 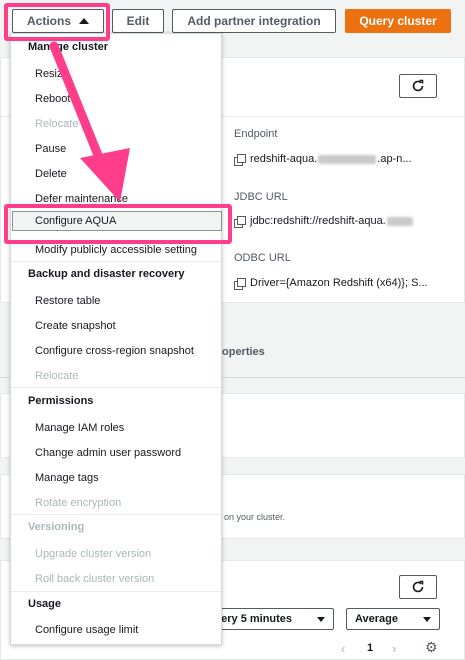 I want to click on annotation-box-actions, so click(x=57, y=22).